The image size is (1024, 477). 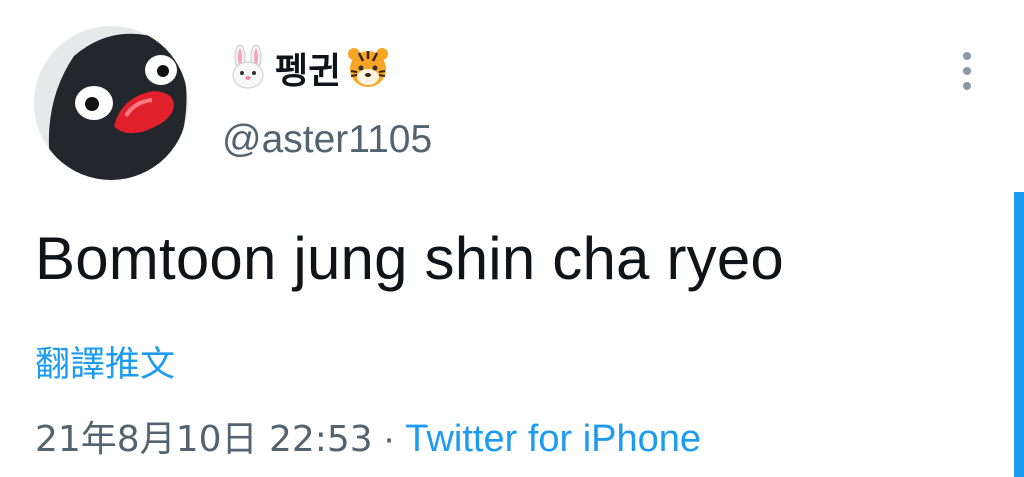 I want to click on display-name-text: 펭귄, so click(x=308, y=71).